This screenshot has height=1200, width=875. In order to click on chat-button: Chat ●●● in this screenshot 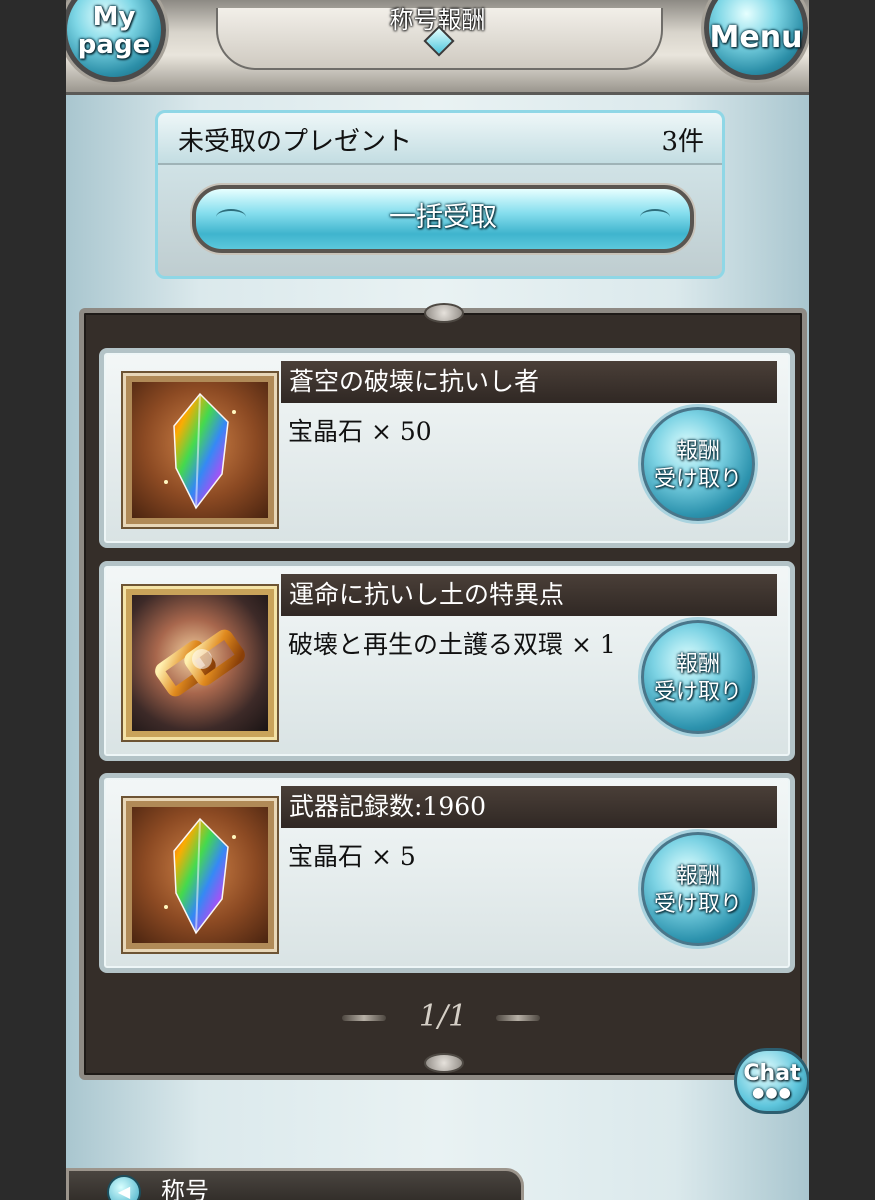, I will do `click(771, 1081)`.